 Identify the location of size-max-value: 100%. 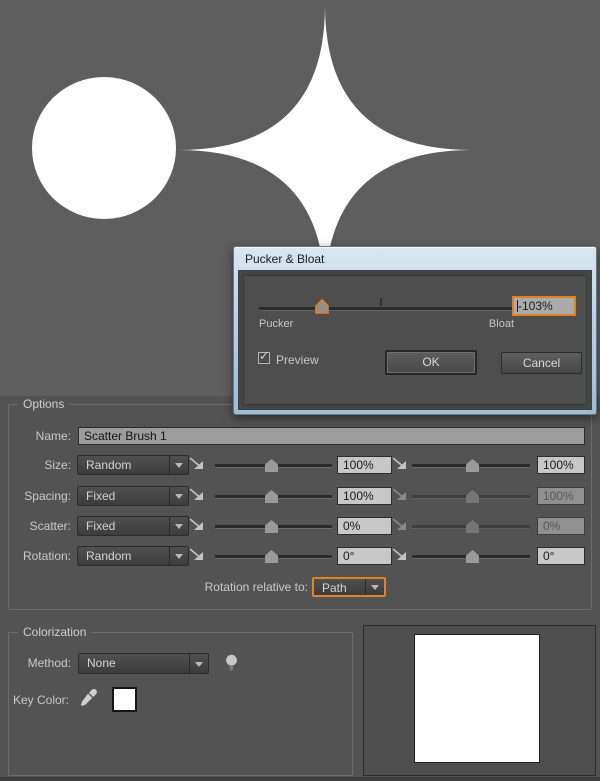
(561, 465).